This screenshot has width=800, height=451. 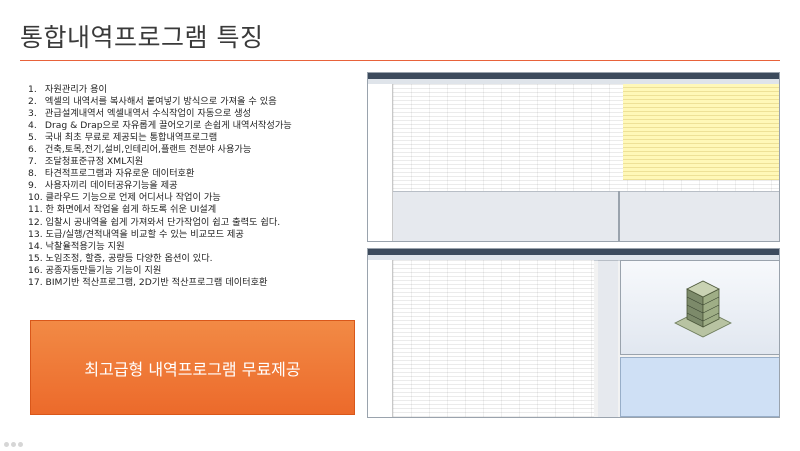 I want to click on feature-item: 17. BIM기반 적산프로그램, 2D기반 적산프로그램 데이터호환, so click(x=160, y=283).